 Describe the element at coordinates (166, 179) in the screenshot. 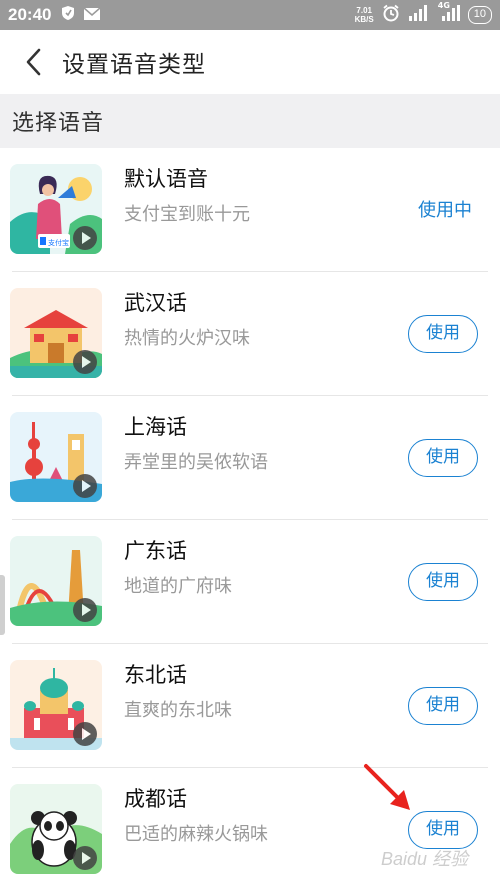

I see `voice-name: 默认语音` at that location.